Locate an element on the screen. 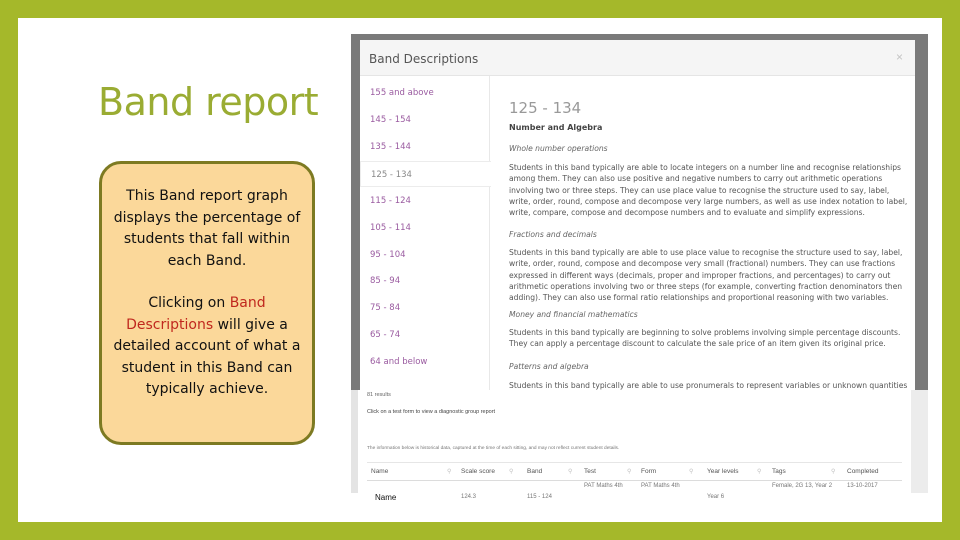 Image resolution: width=960 pixels, height=540 pixels. column-header-name: Name is located at coordinates (379, 471).